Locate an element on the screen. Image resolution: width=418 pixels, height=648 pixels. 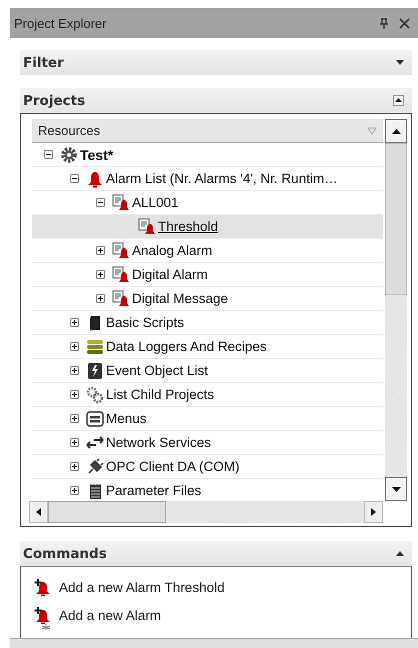
tree-item-label: Analog Alarm is located at coordinates (172, 250).